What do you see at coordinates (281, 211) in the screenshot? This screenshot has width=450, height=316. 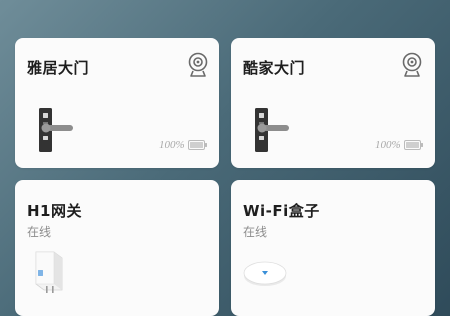 I see `device-title: Wi-Fi盒子` at bounding box center [281, 211].